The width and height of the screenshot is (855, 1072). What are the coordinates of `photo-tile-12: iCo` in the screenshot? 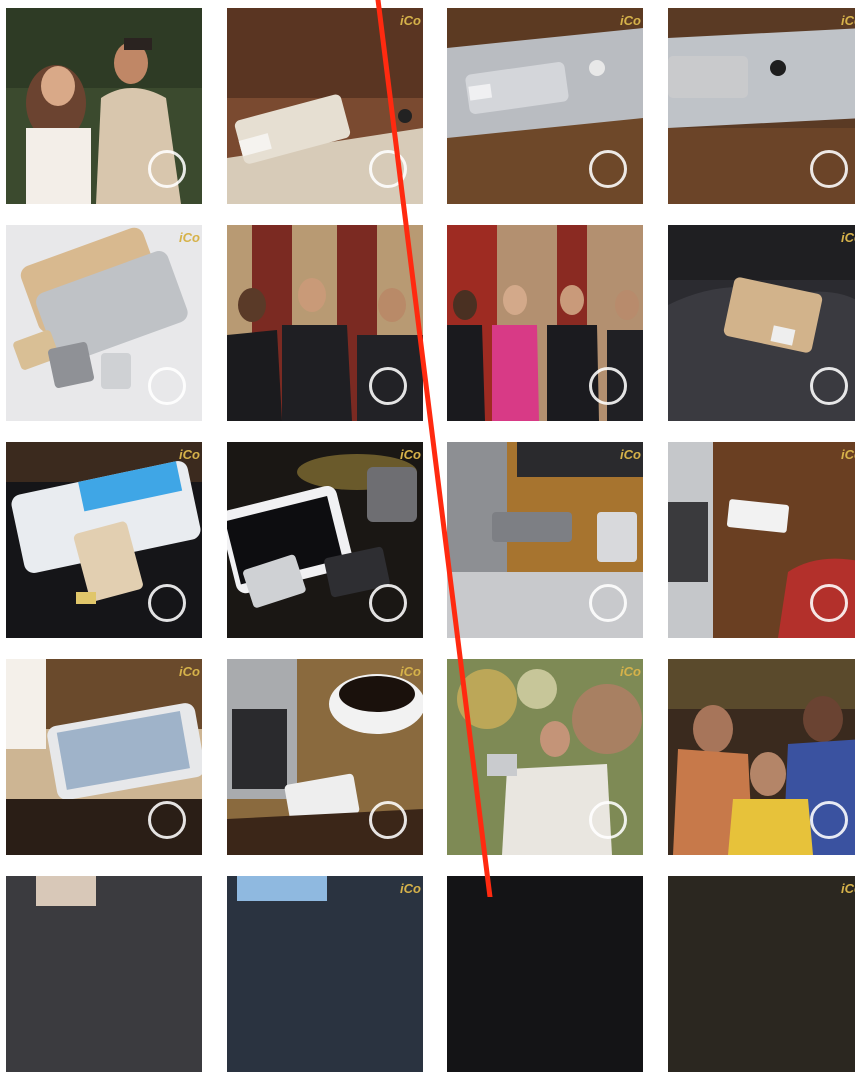 It's located at (761, 540).